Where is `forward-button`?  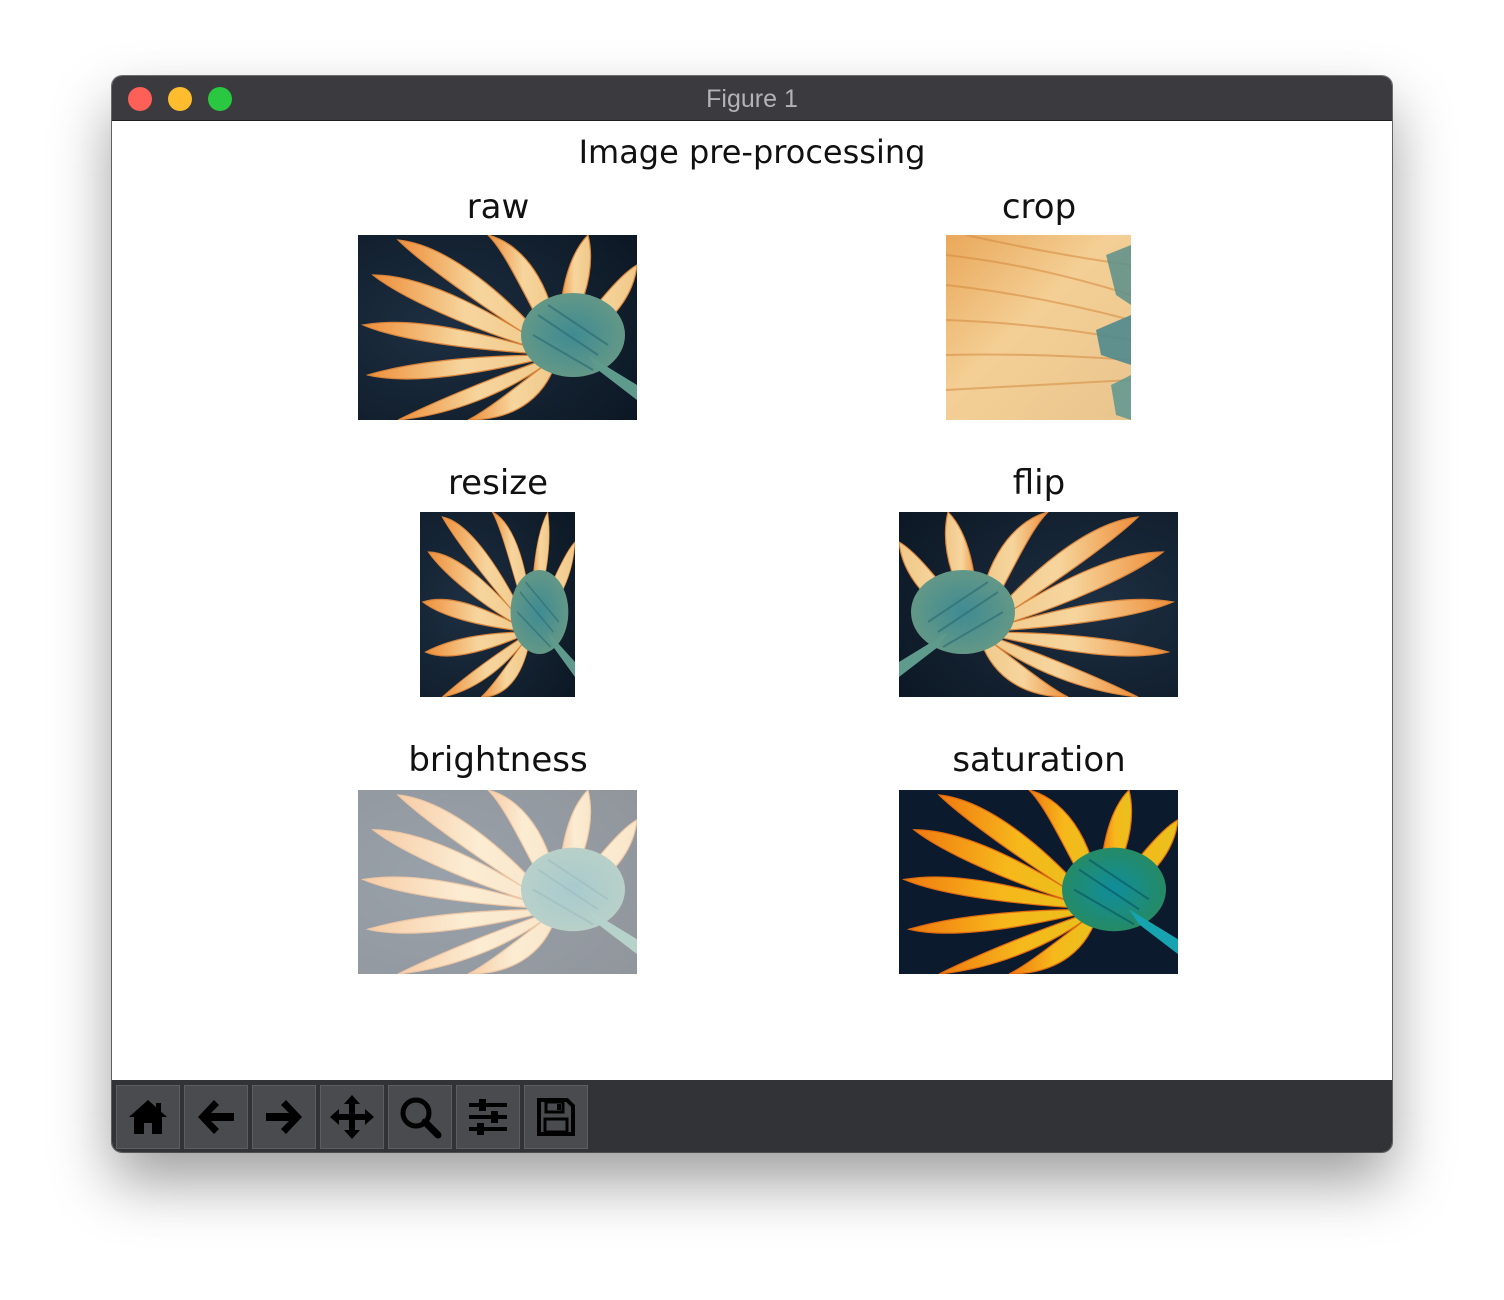 forward-button is located at coordinates (284, 1117).